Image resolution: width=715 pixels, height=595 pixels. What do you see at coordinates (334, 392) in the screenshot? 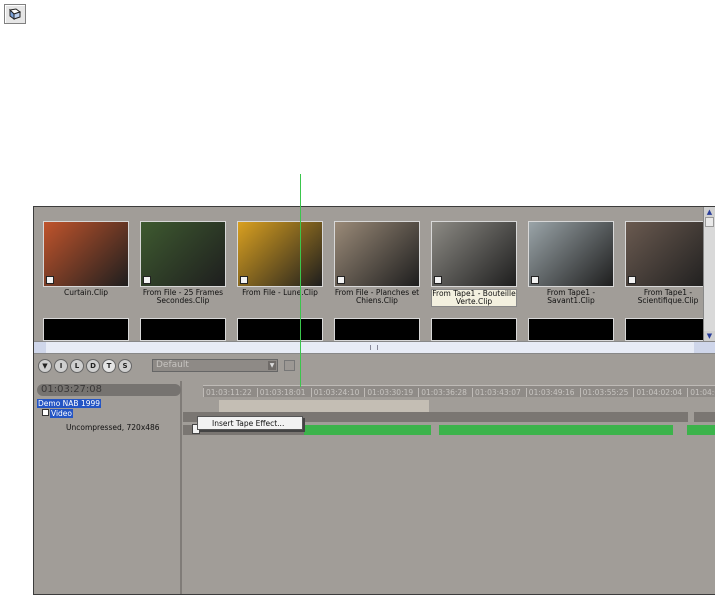
I see `ruler-tick-label: 01:03:24:10` at bounding box center [334, 392].